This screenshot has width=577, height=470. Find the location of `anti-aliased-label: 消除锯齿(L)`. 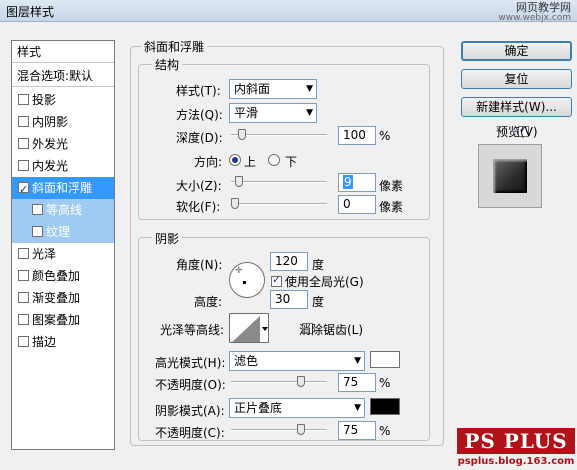

anti-aliased-label: 消除锯齿(L) is located at coordinates (331, 330).